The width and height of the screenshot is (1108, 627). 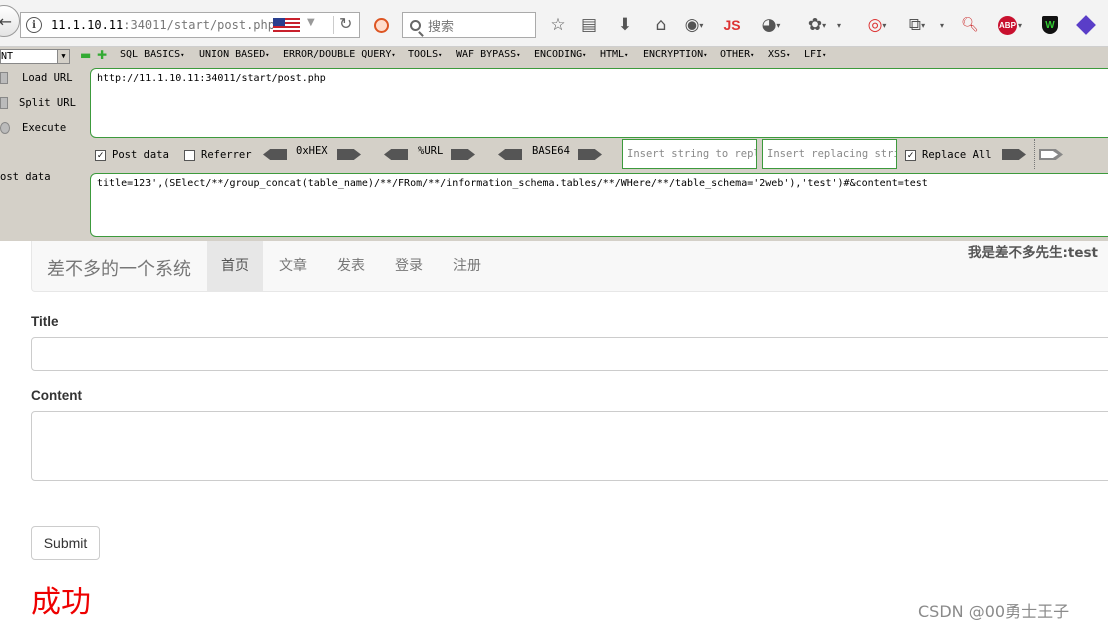 I want to click on reload-icon: ↻, so click(x=345, y=23).